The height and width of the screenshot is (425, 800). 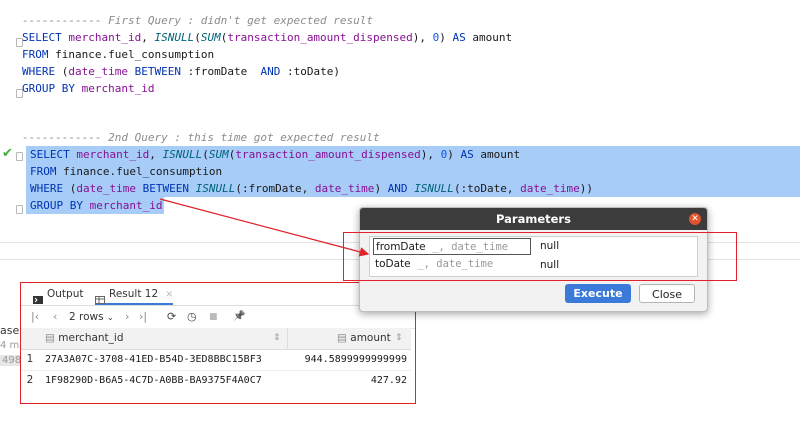 What do you see at coordinates (30, 380) in the screenshot?
I see `row-number: 2` at bounding box center [30, 380].